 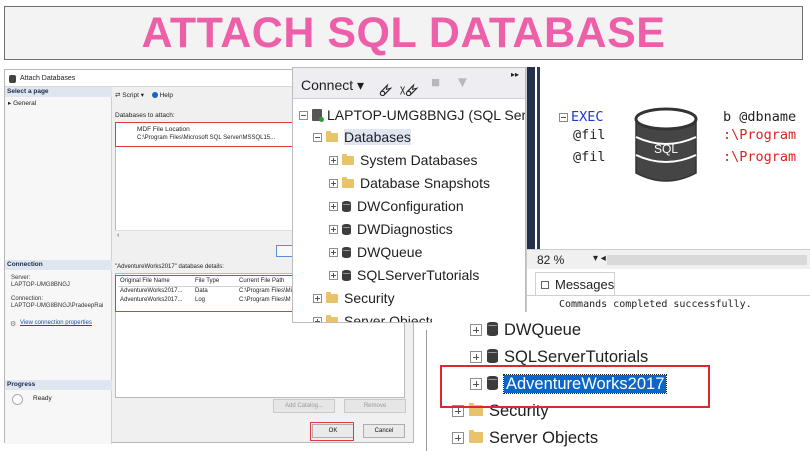 What do you see at coordinates (543, 330) in the screenshot?
I see `zoom-dwqueue-label: DWQueue` at bounding box center [543, 330].